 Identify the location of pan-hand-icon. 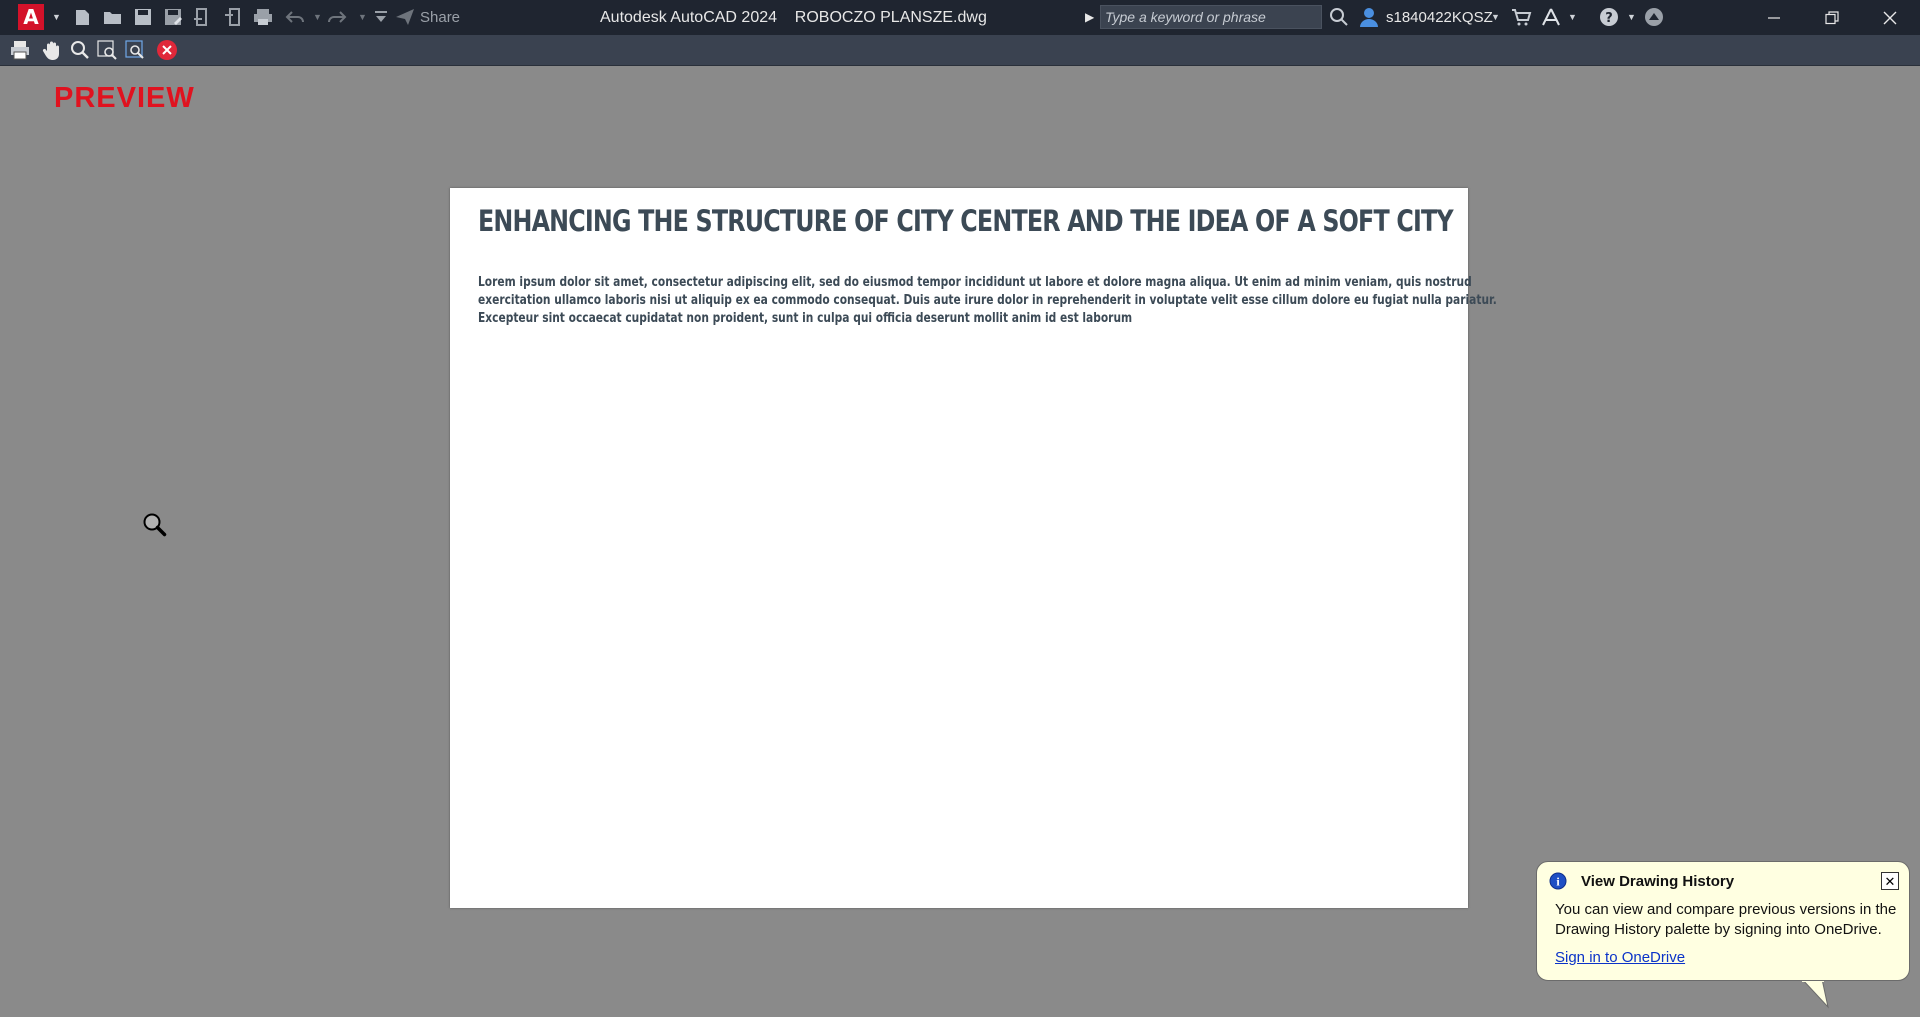
(52, 50).